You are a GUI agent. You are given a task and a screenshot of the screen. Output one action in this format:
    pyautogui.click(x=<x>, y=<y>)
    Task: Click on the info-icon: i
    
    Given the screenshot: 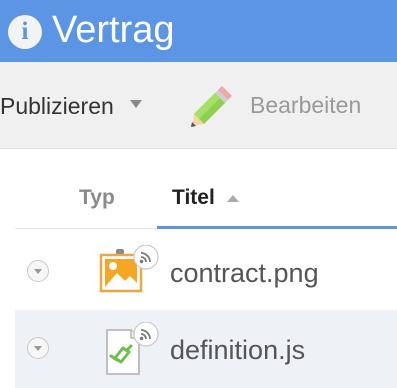 What is the action you would take?
    pyautogui.click(x=25, y=32)
    